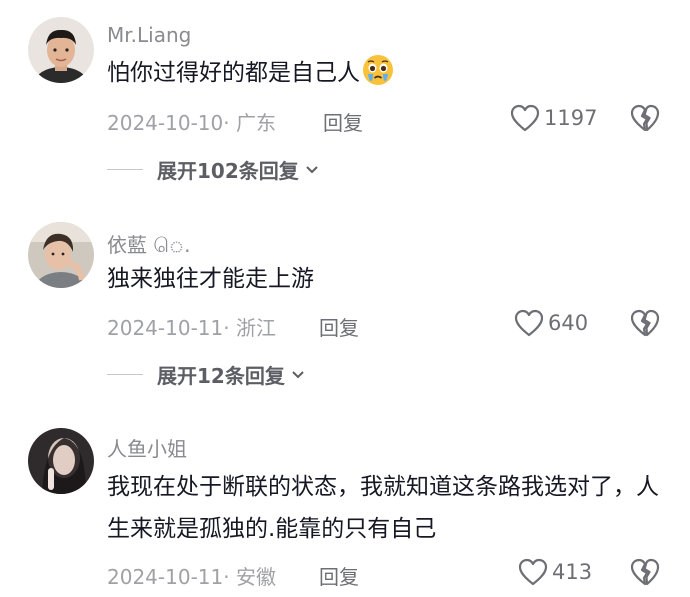 The height and width of the screenshot is (597, 690). What do you see at coordinates (228, 171) in the screenshot?
I see `expand-replies-label: 展开102条回复` at bounding box center [228, 171].